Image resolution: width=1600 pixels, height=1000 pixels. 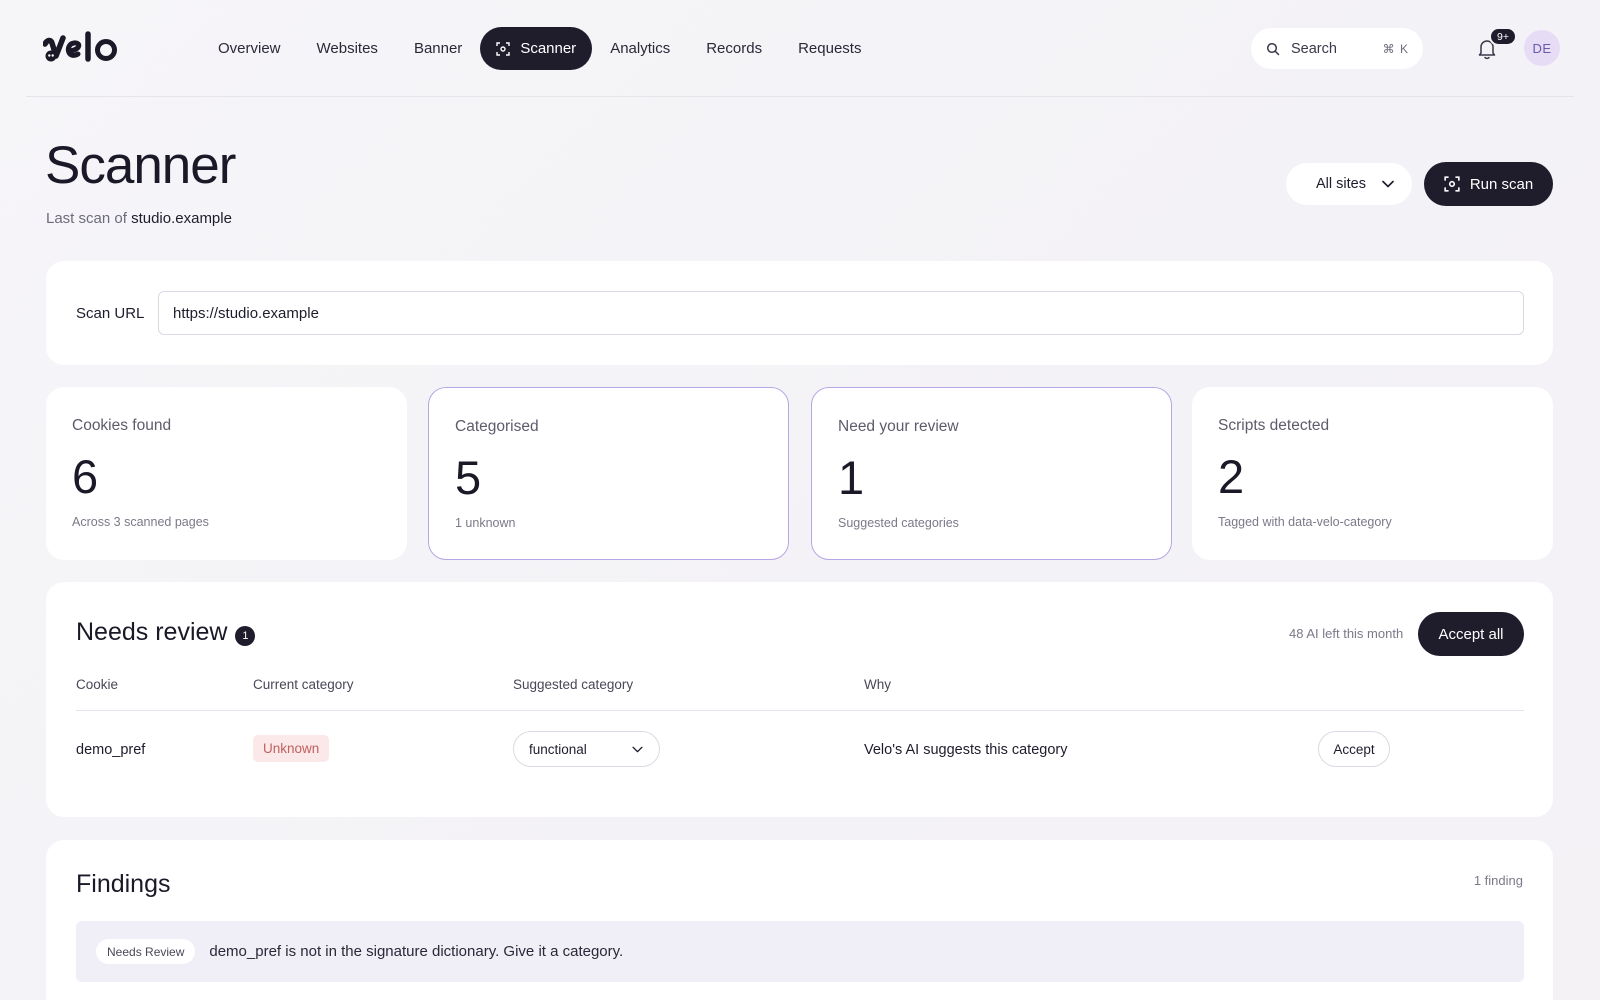 What do you see at coordinates (152, 632) in the screenshot?
I see `needs-review-heading: Needs review` at bounding box center [152, 632].